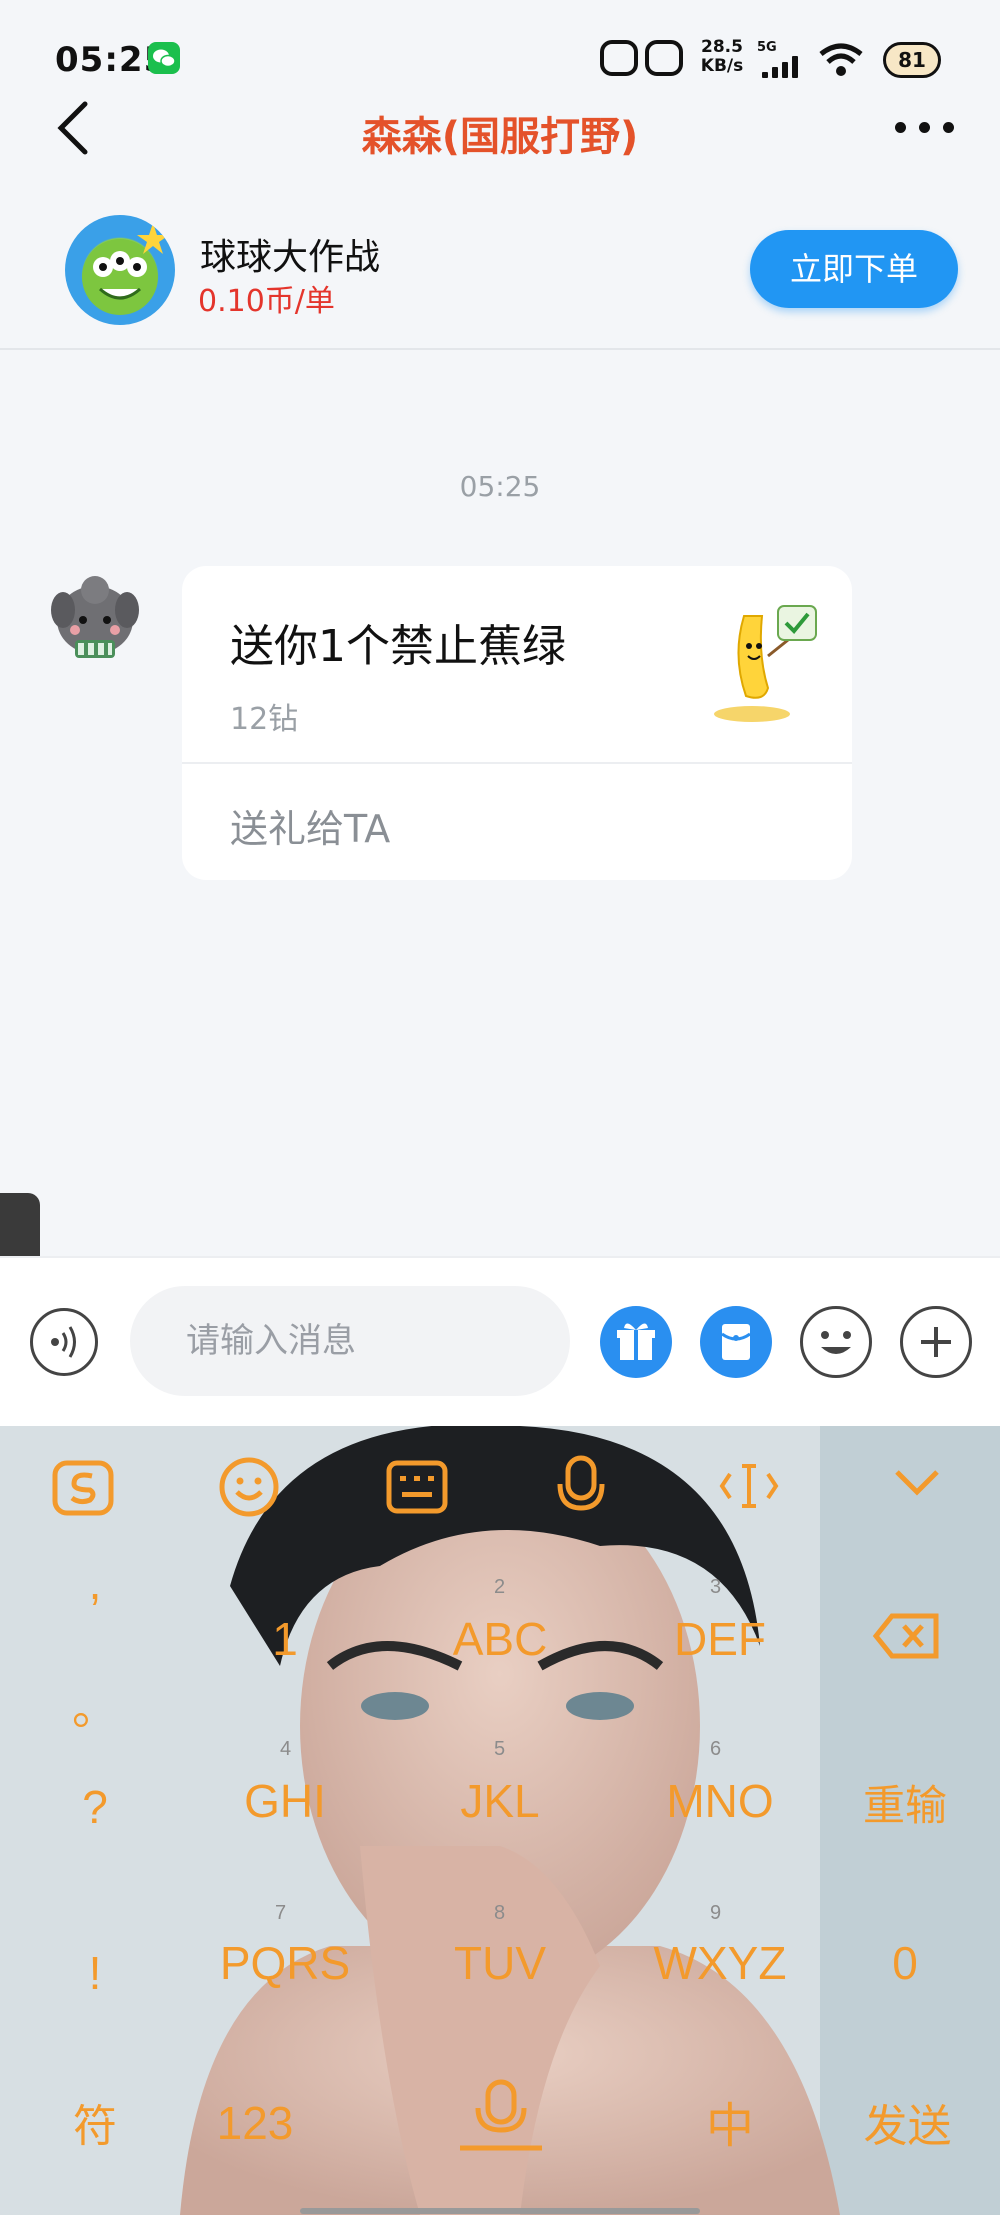 This screenshot has height=2215, width=1000. I want to click on voice-input-button, so click(64, 1342).